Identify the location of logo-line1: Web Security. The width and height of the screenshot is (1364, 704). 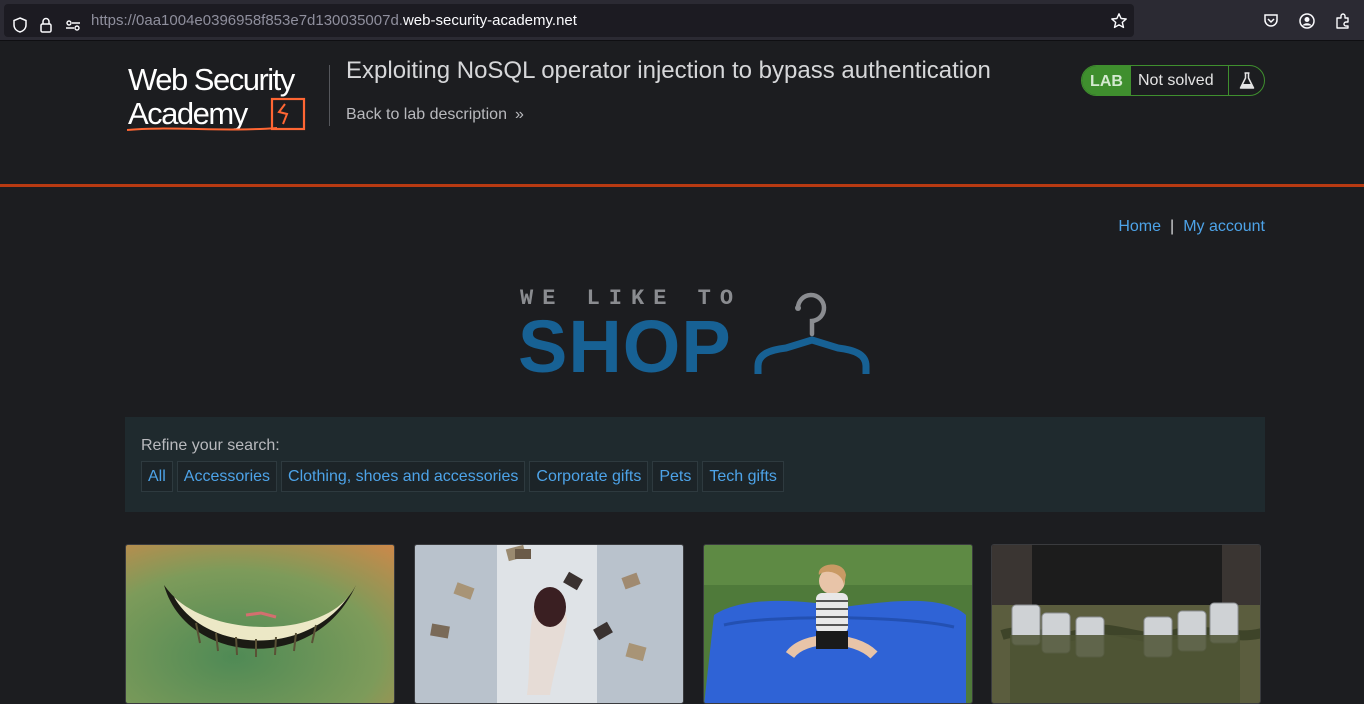
(212, 79).